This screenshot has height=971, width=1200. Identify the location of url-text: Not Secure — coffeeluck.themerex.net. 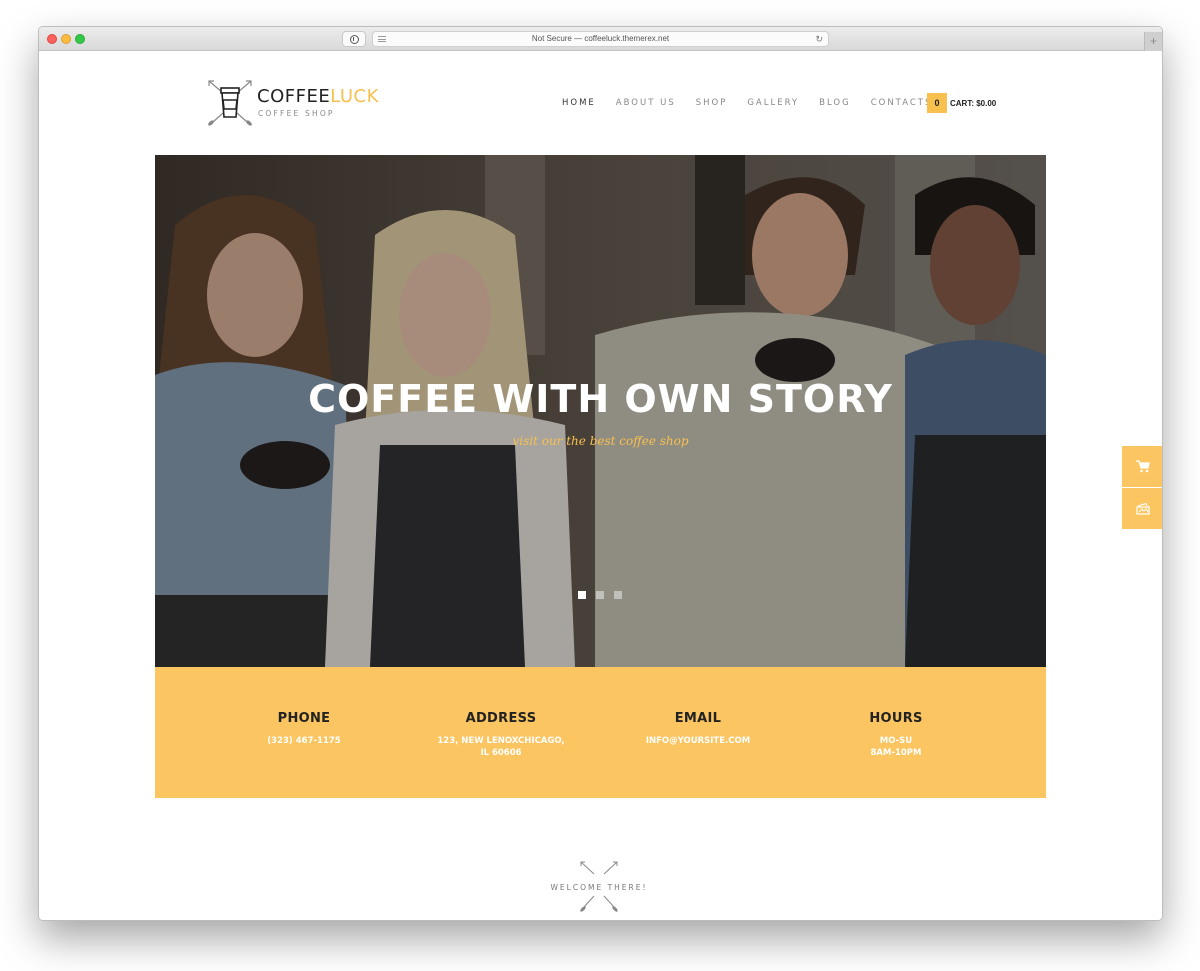
(600, 38).